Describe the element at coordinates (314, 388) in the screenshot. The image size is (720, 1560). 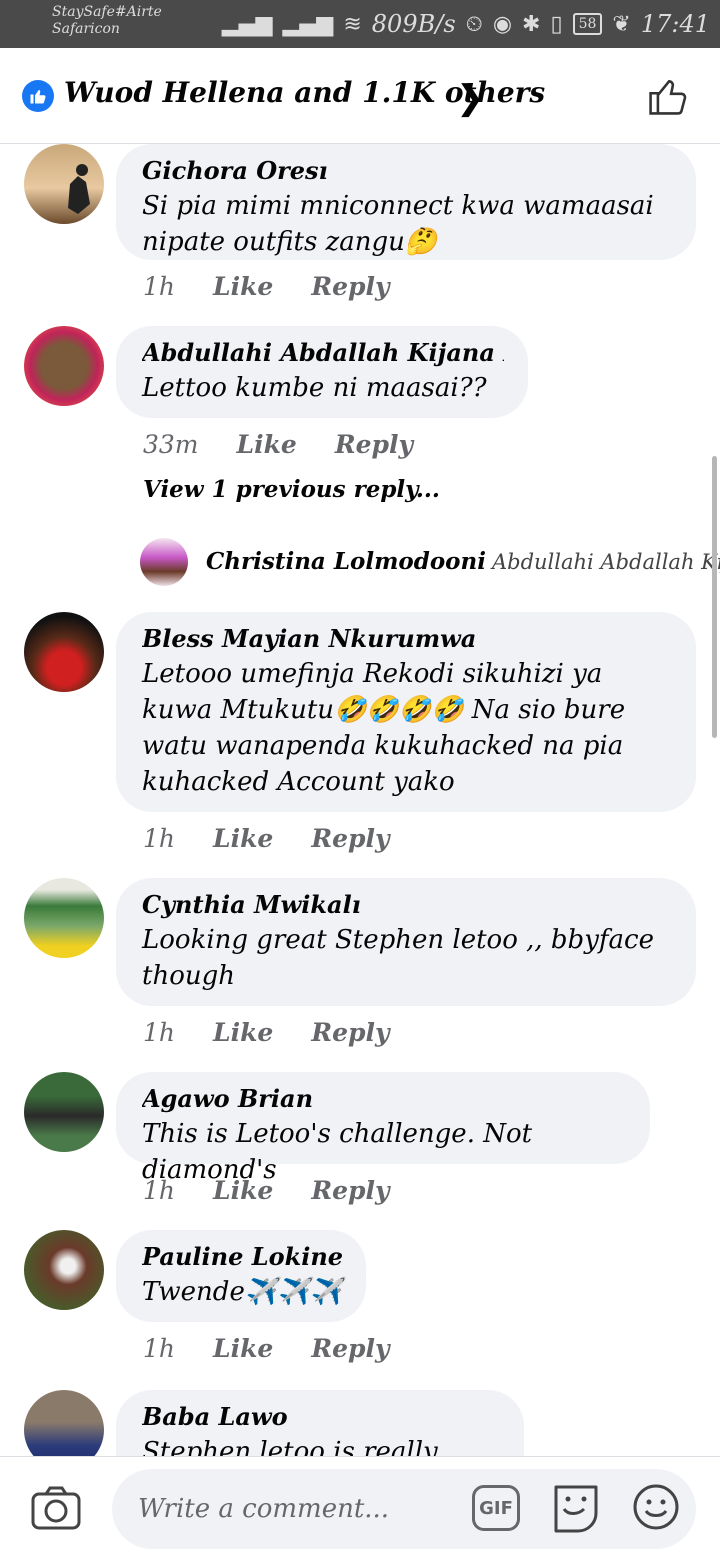
I see `comment-text: Lettoo kumbe ni maasai??` at that location.